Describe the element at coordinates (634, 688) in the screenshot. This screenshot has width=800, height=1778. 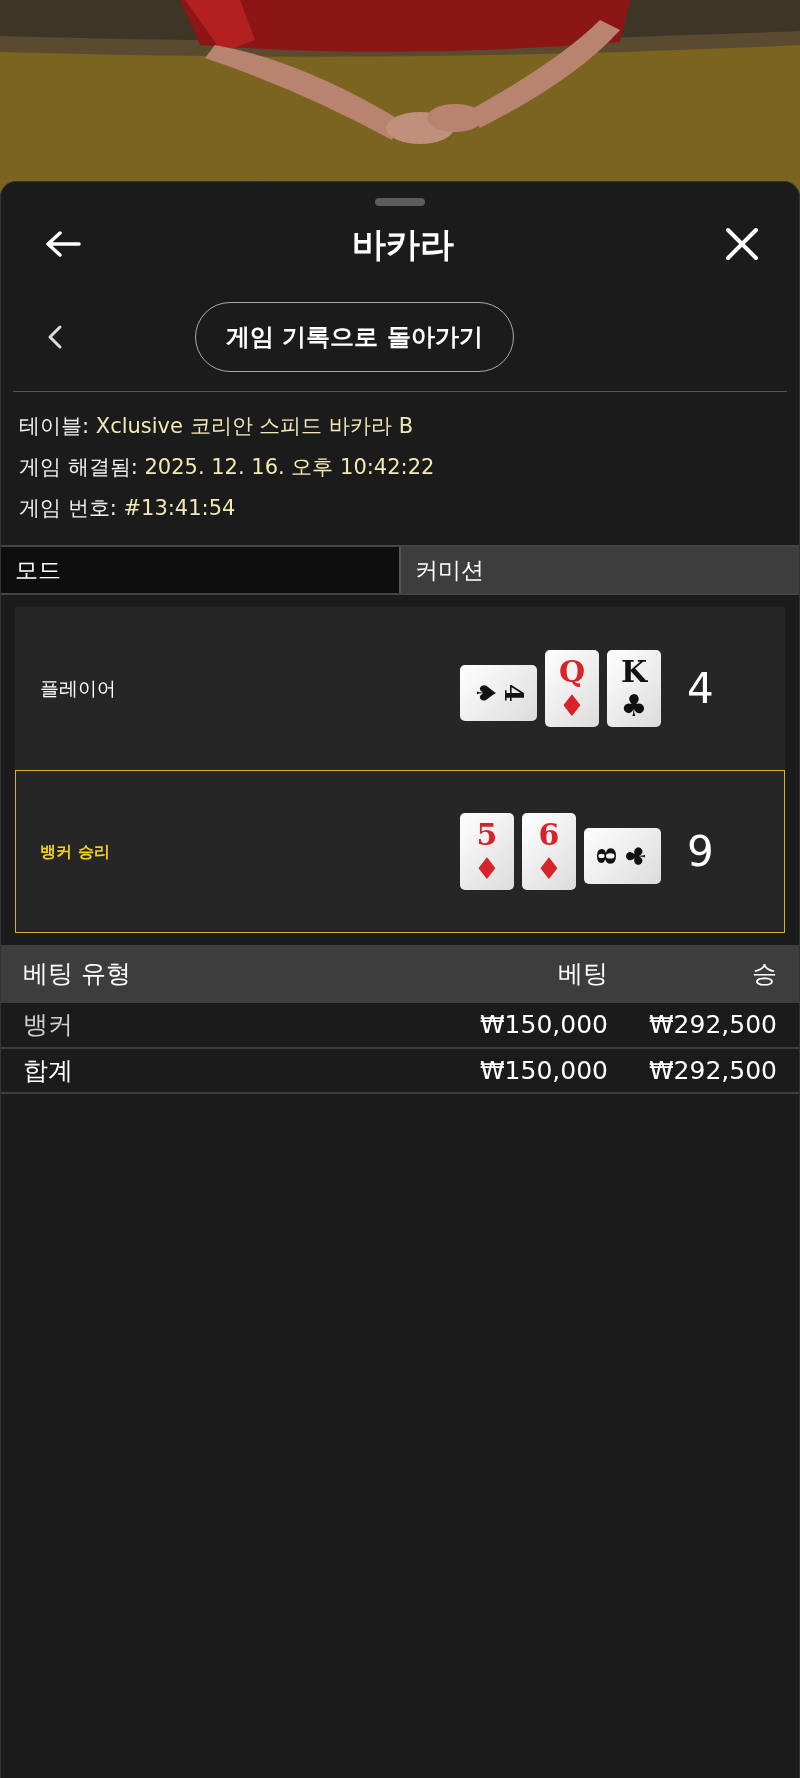
I see `playing-card: K ♣` at that location.